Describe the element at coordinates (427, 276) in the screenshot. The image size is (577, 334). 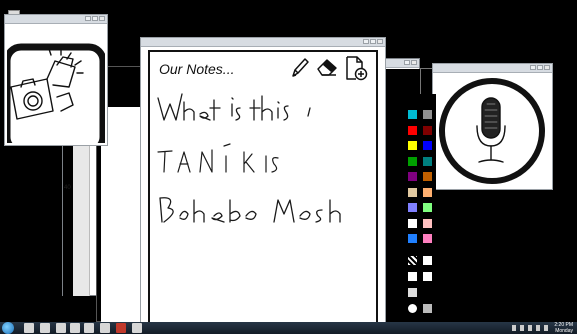
I see `large-dot-icon` at that location.